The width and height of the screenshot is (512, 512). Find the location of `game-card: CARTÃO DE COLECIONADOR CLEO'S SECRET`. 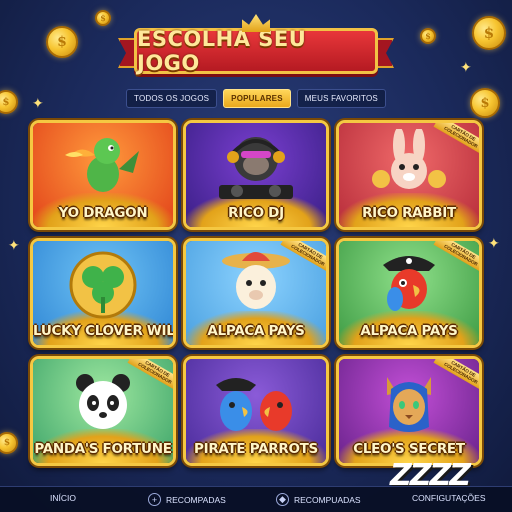

game-card: CARTÃO DE COLECIONADOR CLEO'S SECRET is located at coordinates (409, 411).